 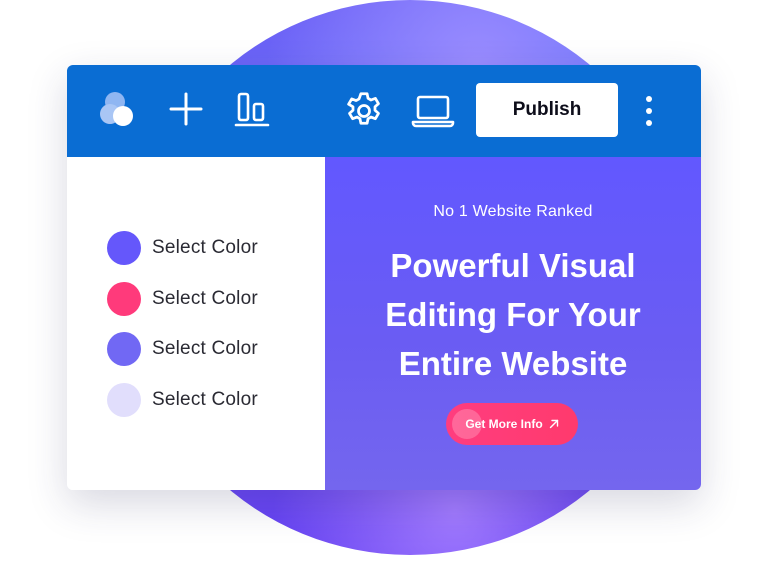 What do you see at coordinates (513, 211) in the screenshot?
I see `preview-kicker: No 1 Website Ranked` at bounding box center [513, 211].